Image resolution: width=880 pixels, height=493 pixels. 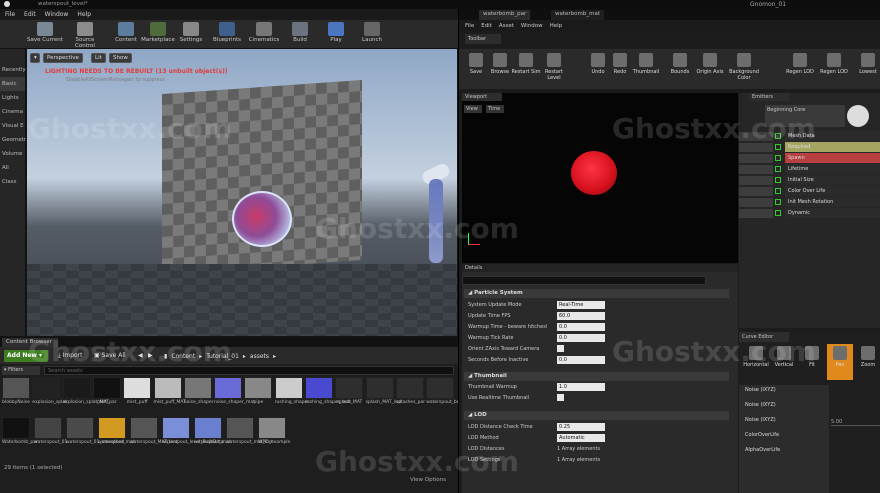 What do you see at coordinates (49, 399) in the screenshot?
I see `asset-tile: explosion_splat` at bounding box center [49, 399].